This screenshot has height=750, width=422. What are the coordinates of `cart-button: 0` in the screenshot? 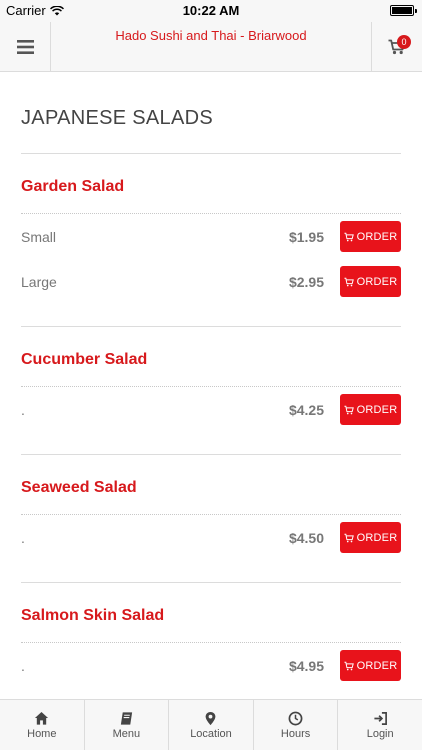 It's located at (396, 47).